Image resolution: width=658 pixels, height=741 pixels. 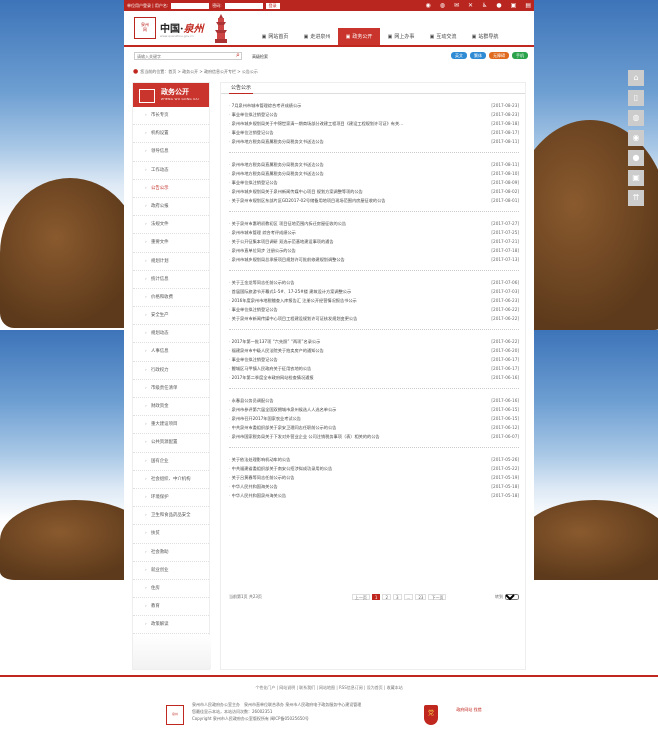 What do you see at coordinates (347, 223) in the screenshot?
I see `notice-title: 关于泉州市惠明初教初区 项目征地范围内拆迁房屋征收的公告` at bounding box center [347, 223].